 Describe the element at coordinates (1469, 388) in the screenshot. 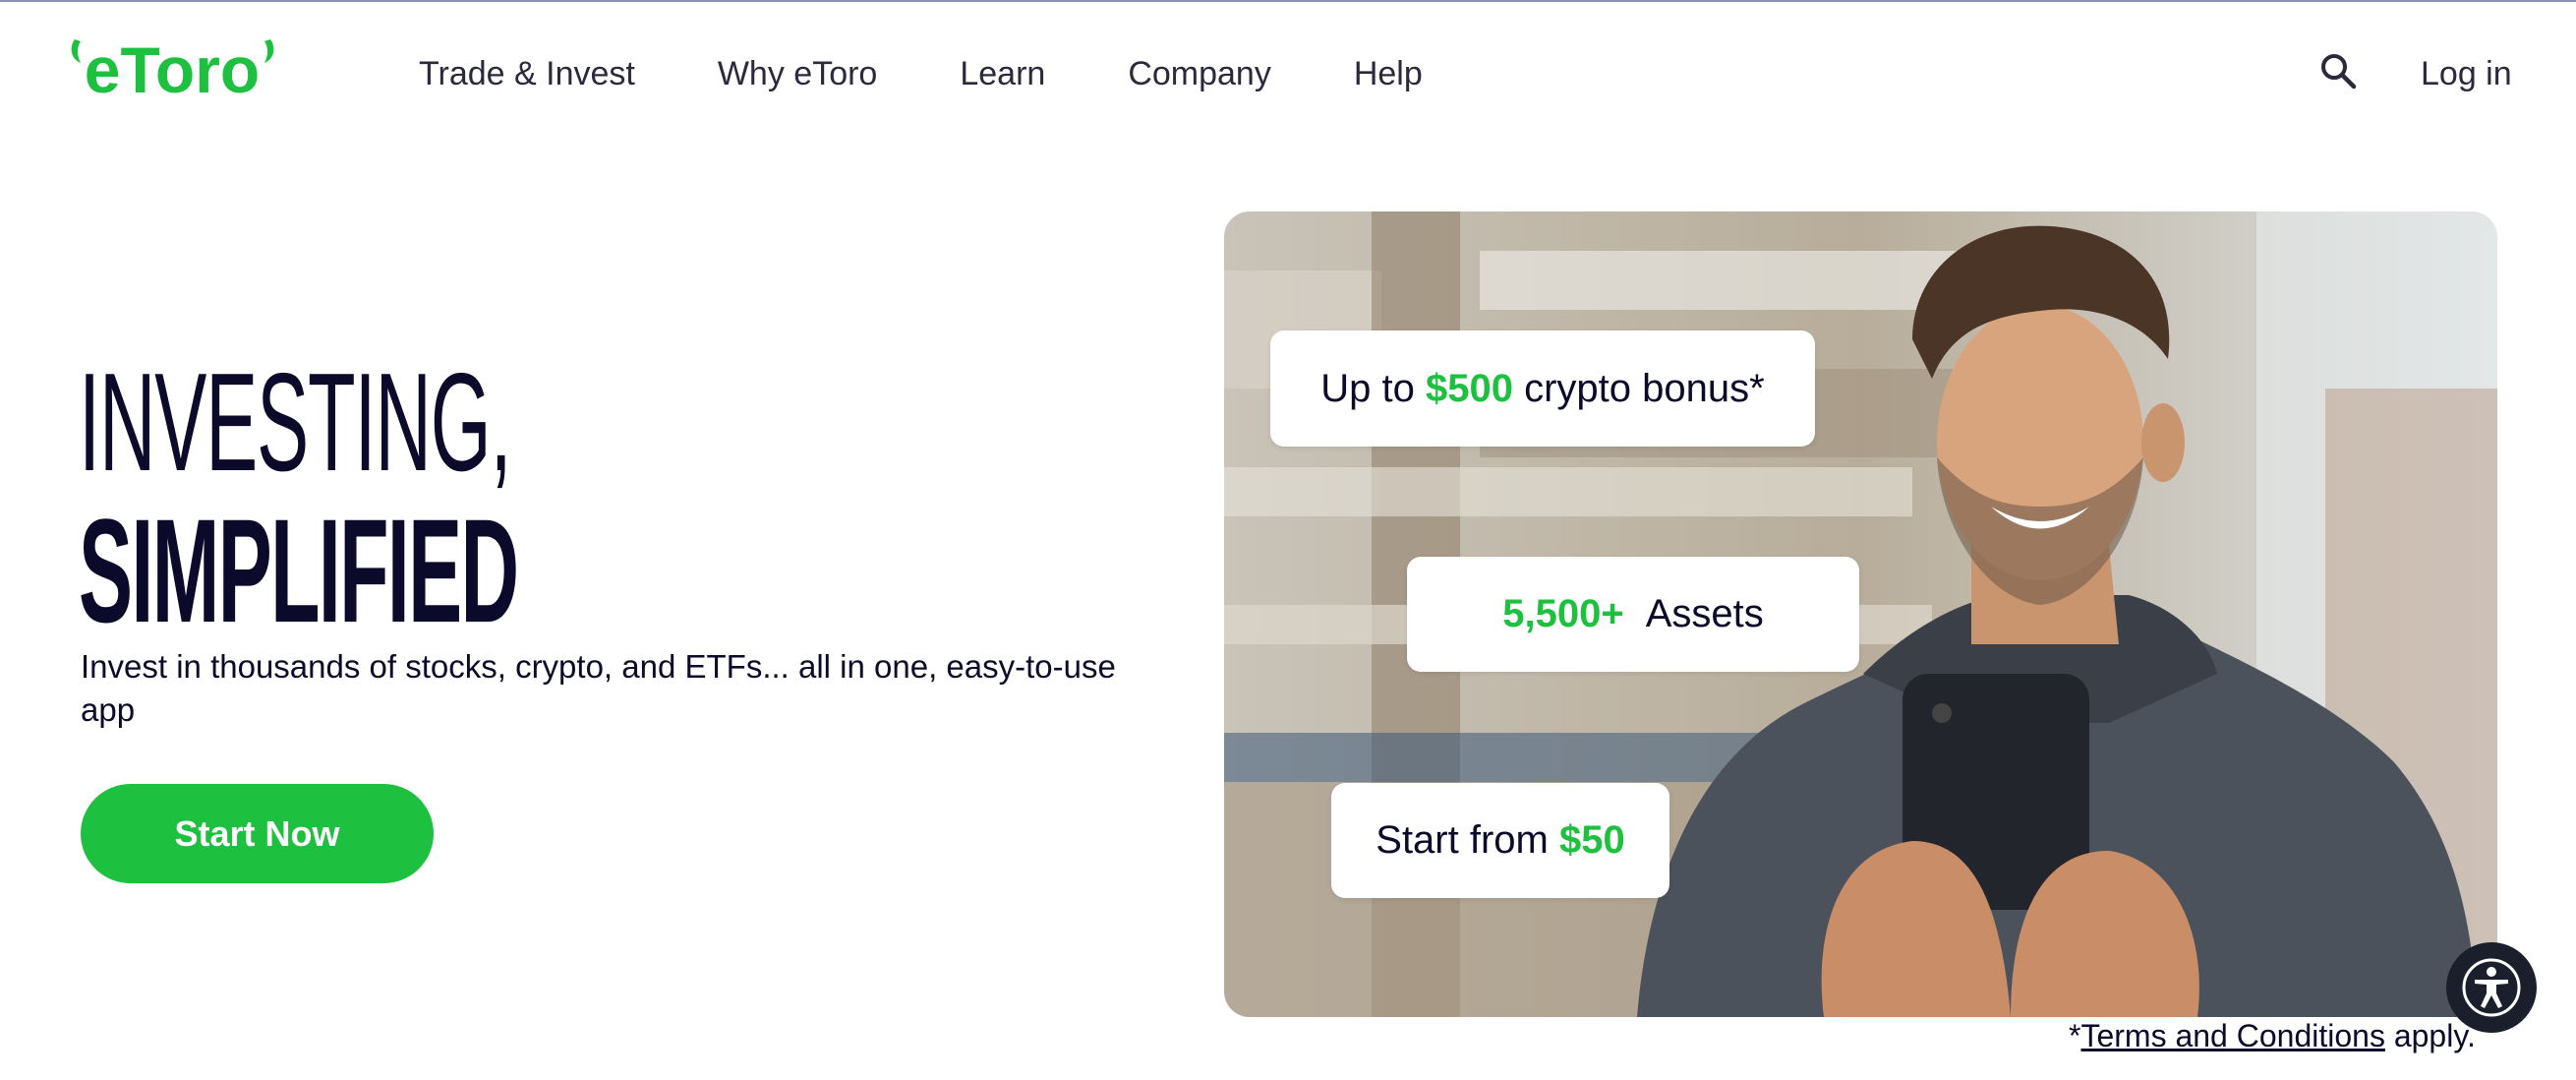

I see `bonus-amount: $500` at that location.